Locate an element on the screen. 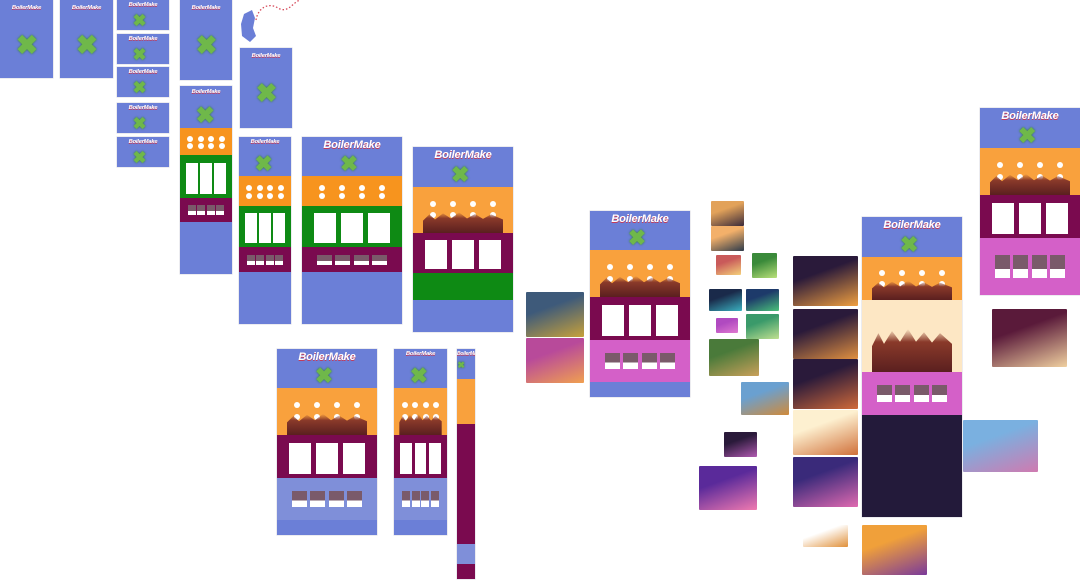 The image size is (1080, 580). sponsors-section is located at coordinates (352, 191).